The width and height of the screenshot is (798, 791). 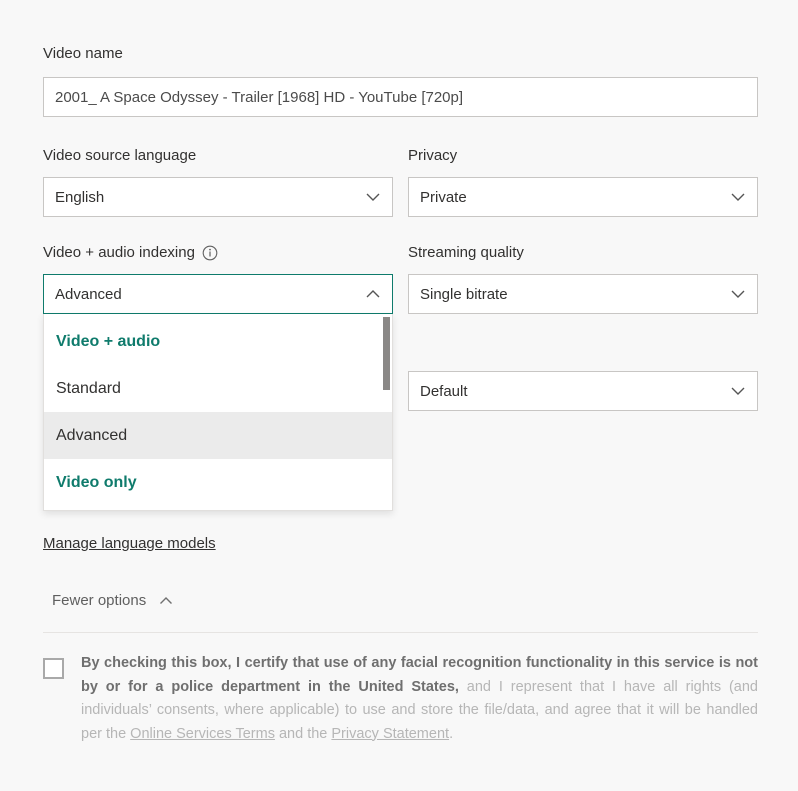 What do you see at coordinates (218, 197) in the screenshot?
I see `video-source-language-select: English` at bounding box center [218, 197].